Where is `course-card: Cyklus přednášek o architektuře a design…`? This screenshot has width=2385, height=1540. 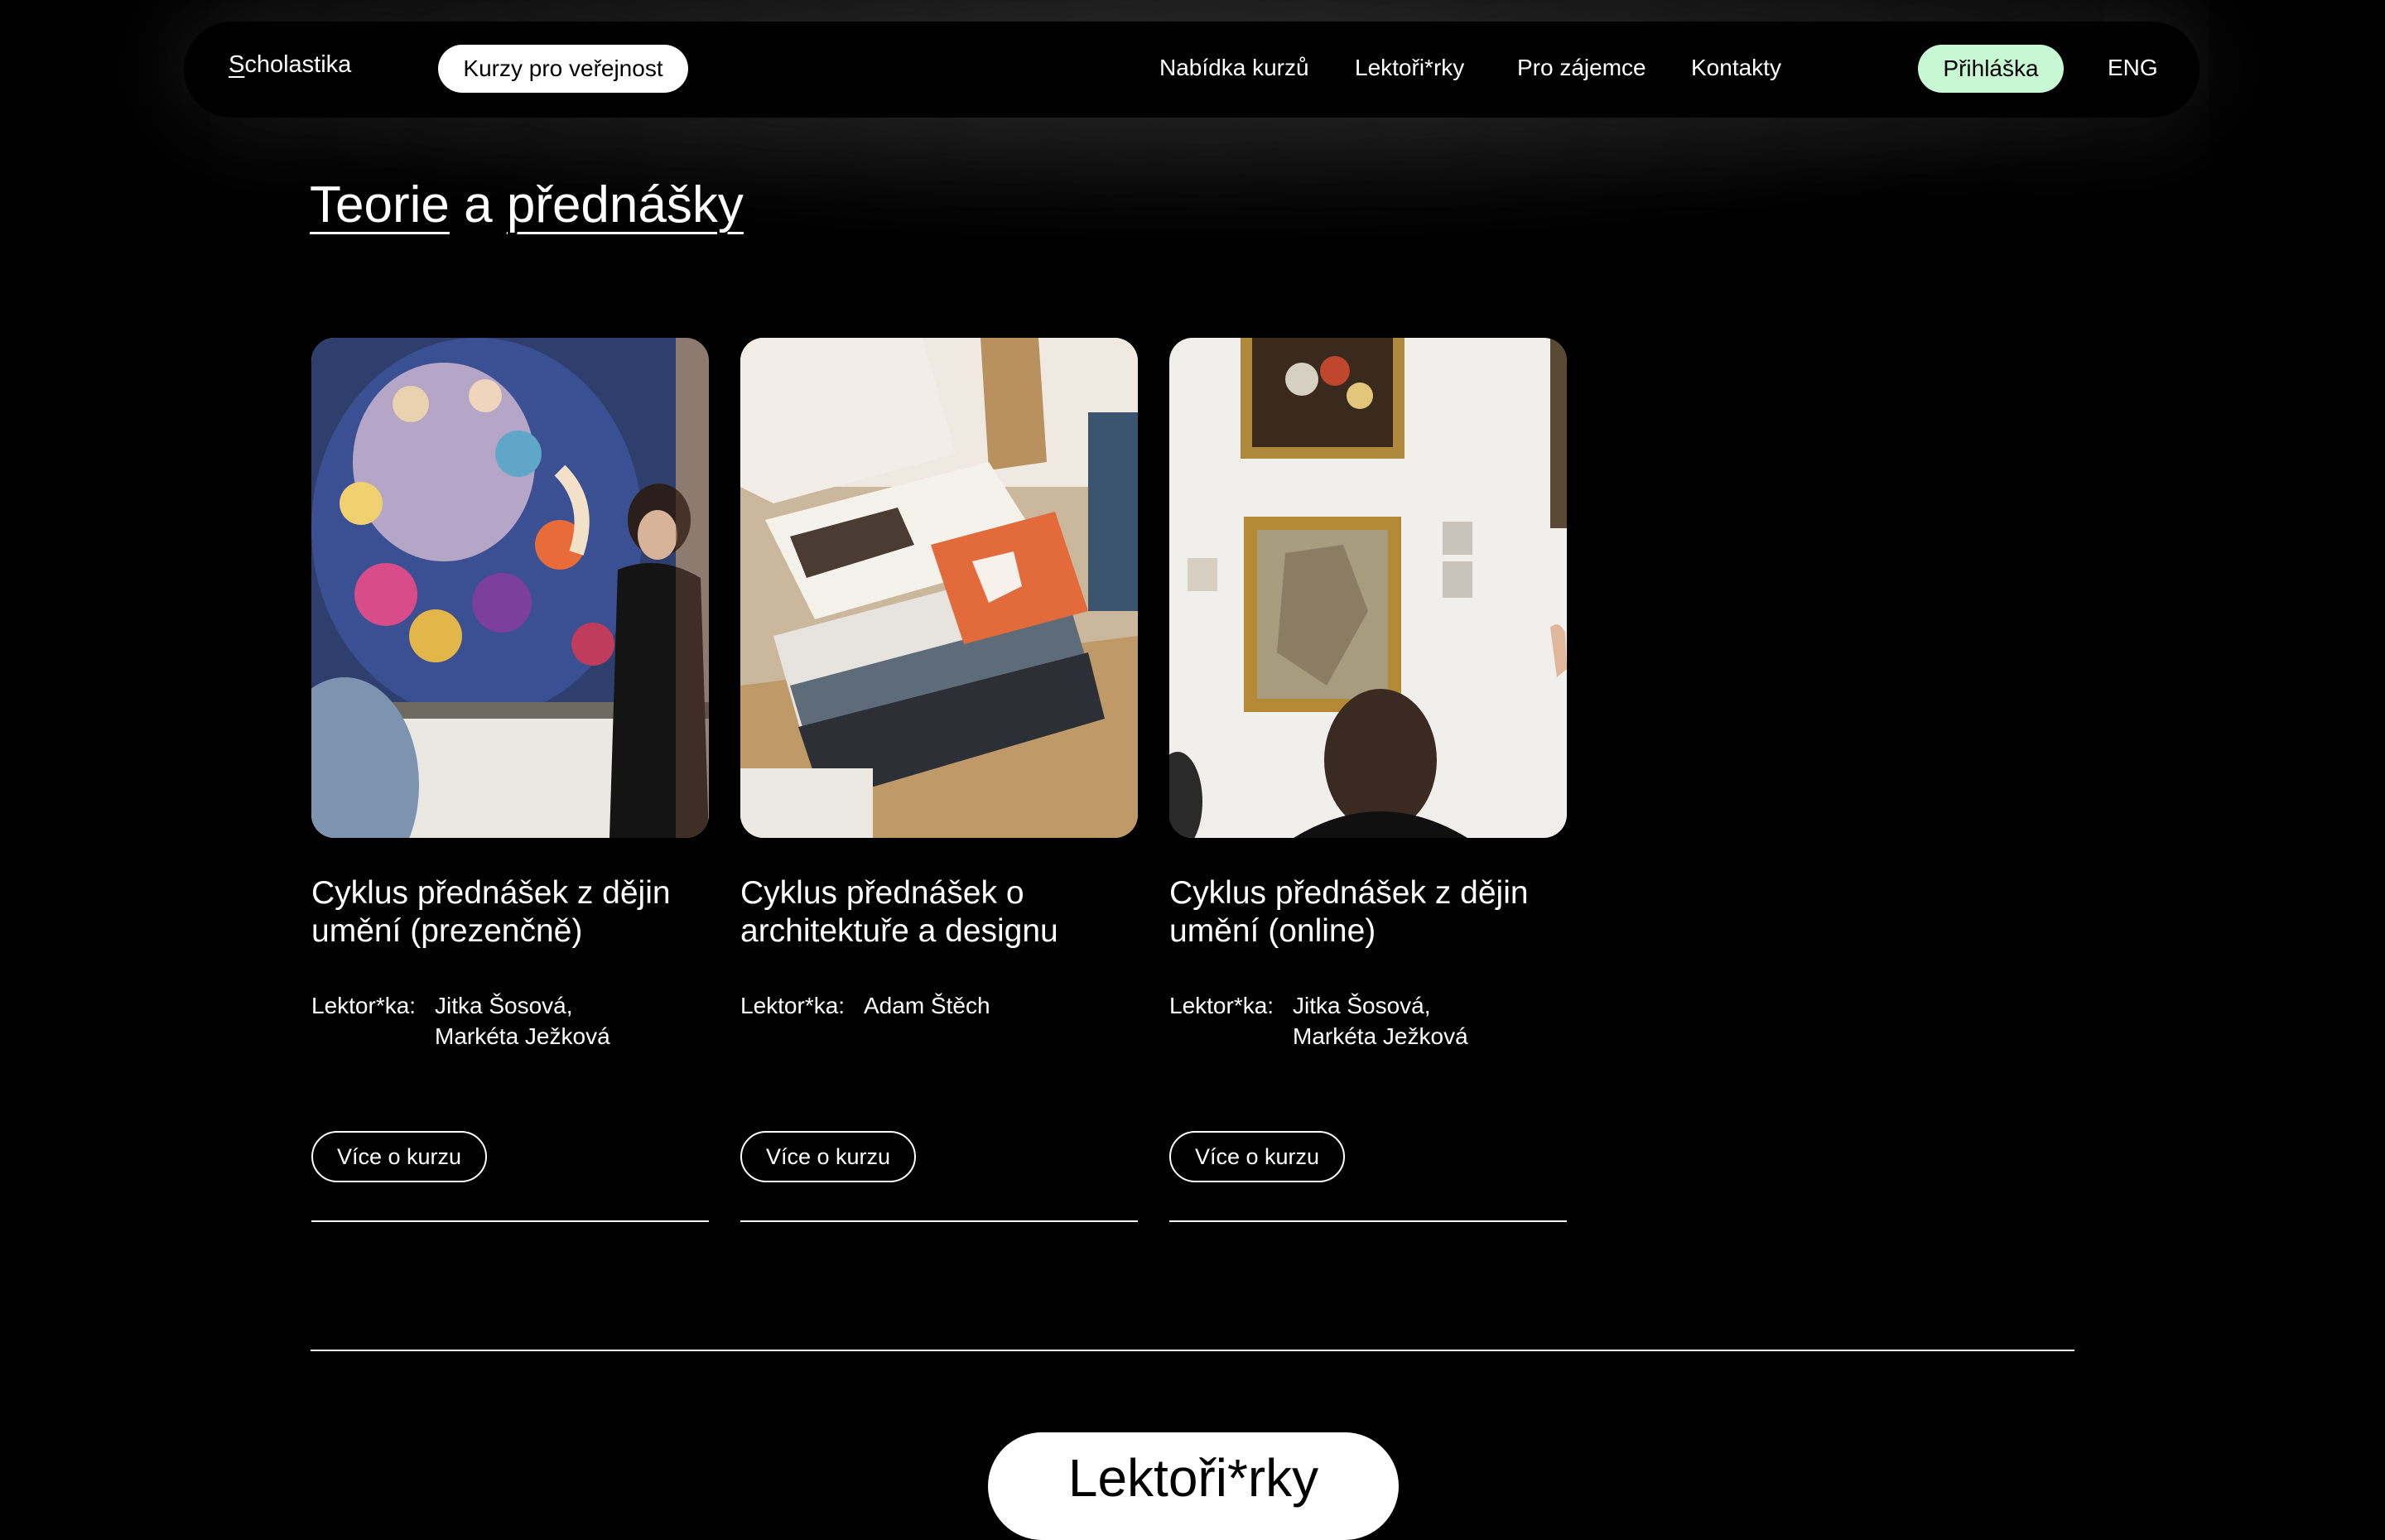
course-card: Cyklus přednášek o architektuře a design… is located at coordinates (939, 780).